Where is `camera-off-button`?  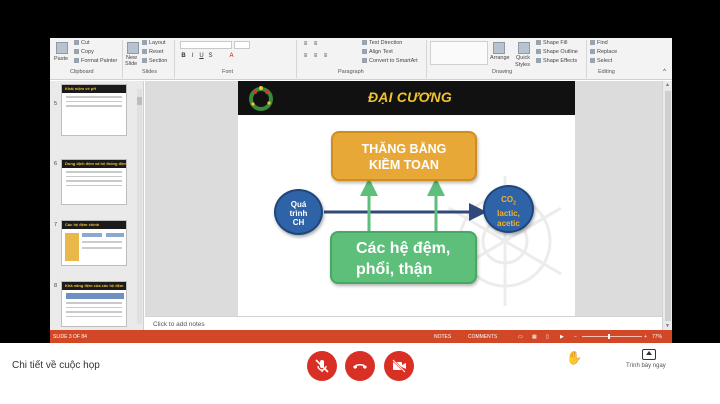 camera-off-button is located at coordinates (399, 366).